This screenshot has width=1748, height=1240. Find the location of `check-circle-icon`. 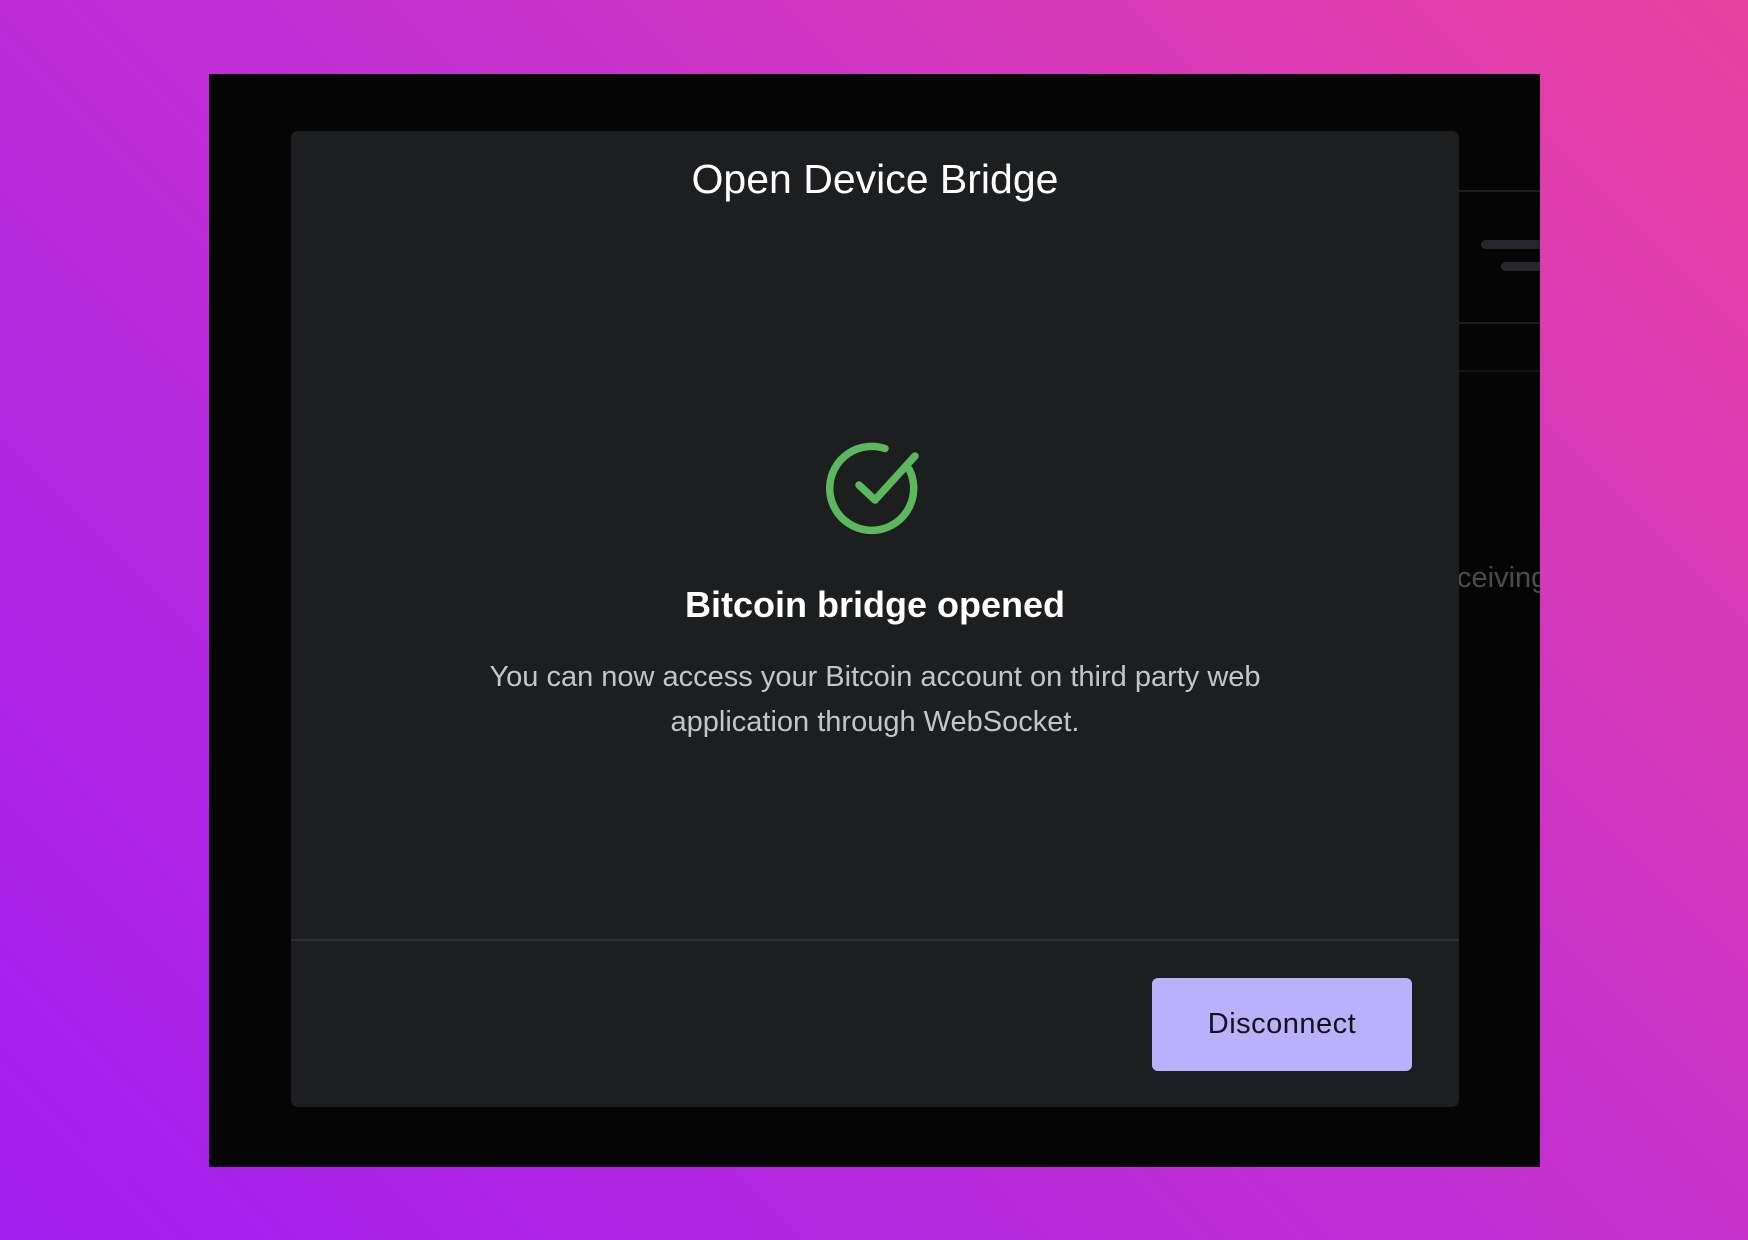

check-circle-icon is located at coordinates (872, 488).